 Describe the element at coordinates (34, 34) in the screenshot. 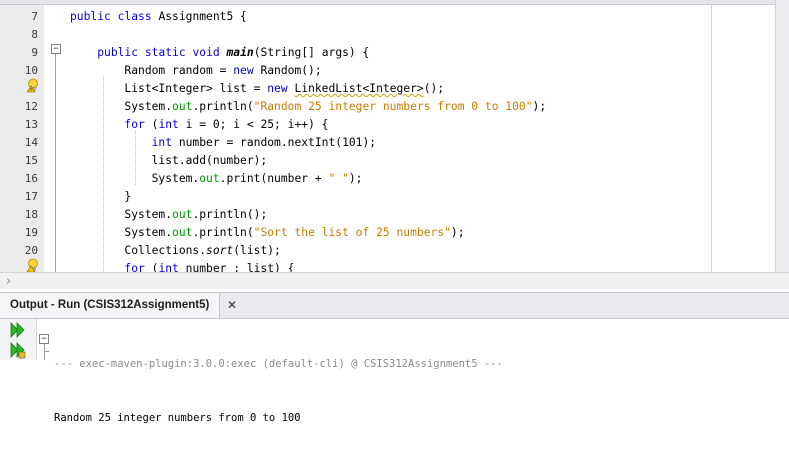

I see `line-number: 8` at that location.